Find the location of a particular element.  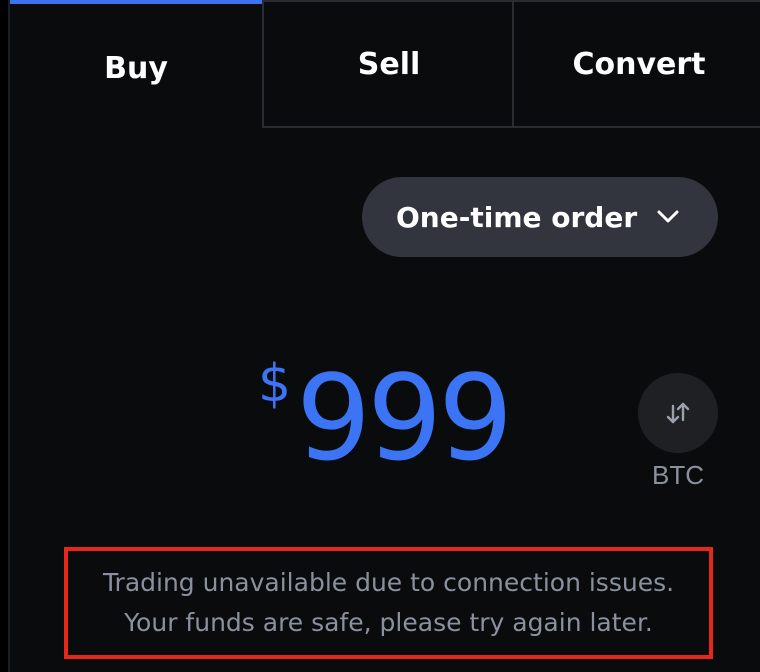

swap-arrows-icon is located at coordinates (678, 413).